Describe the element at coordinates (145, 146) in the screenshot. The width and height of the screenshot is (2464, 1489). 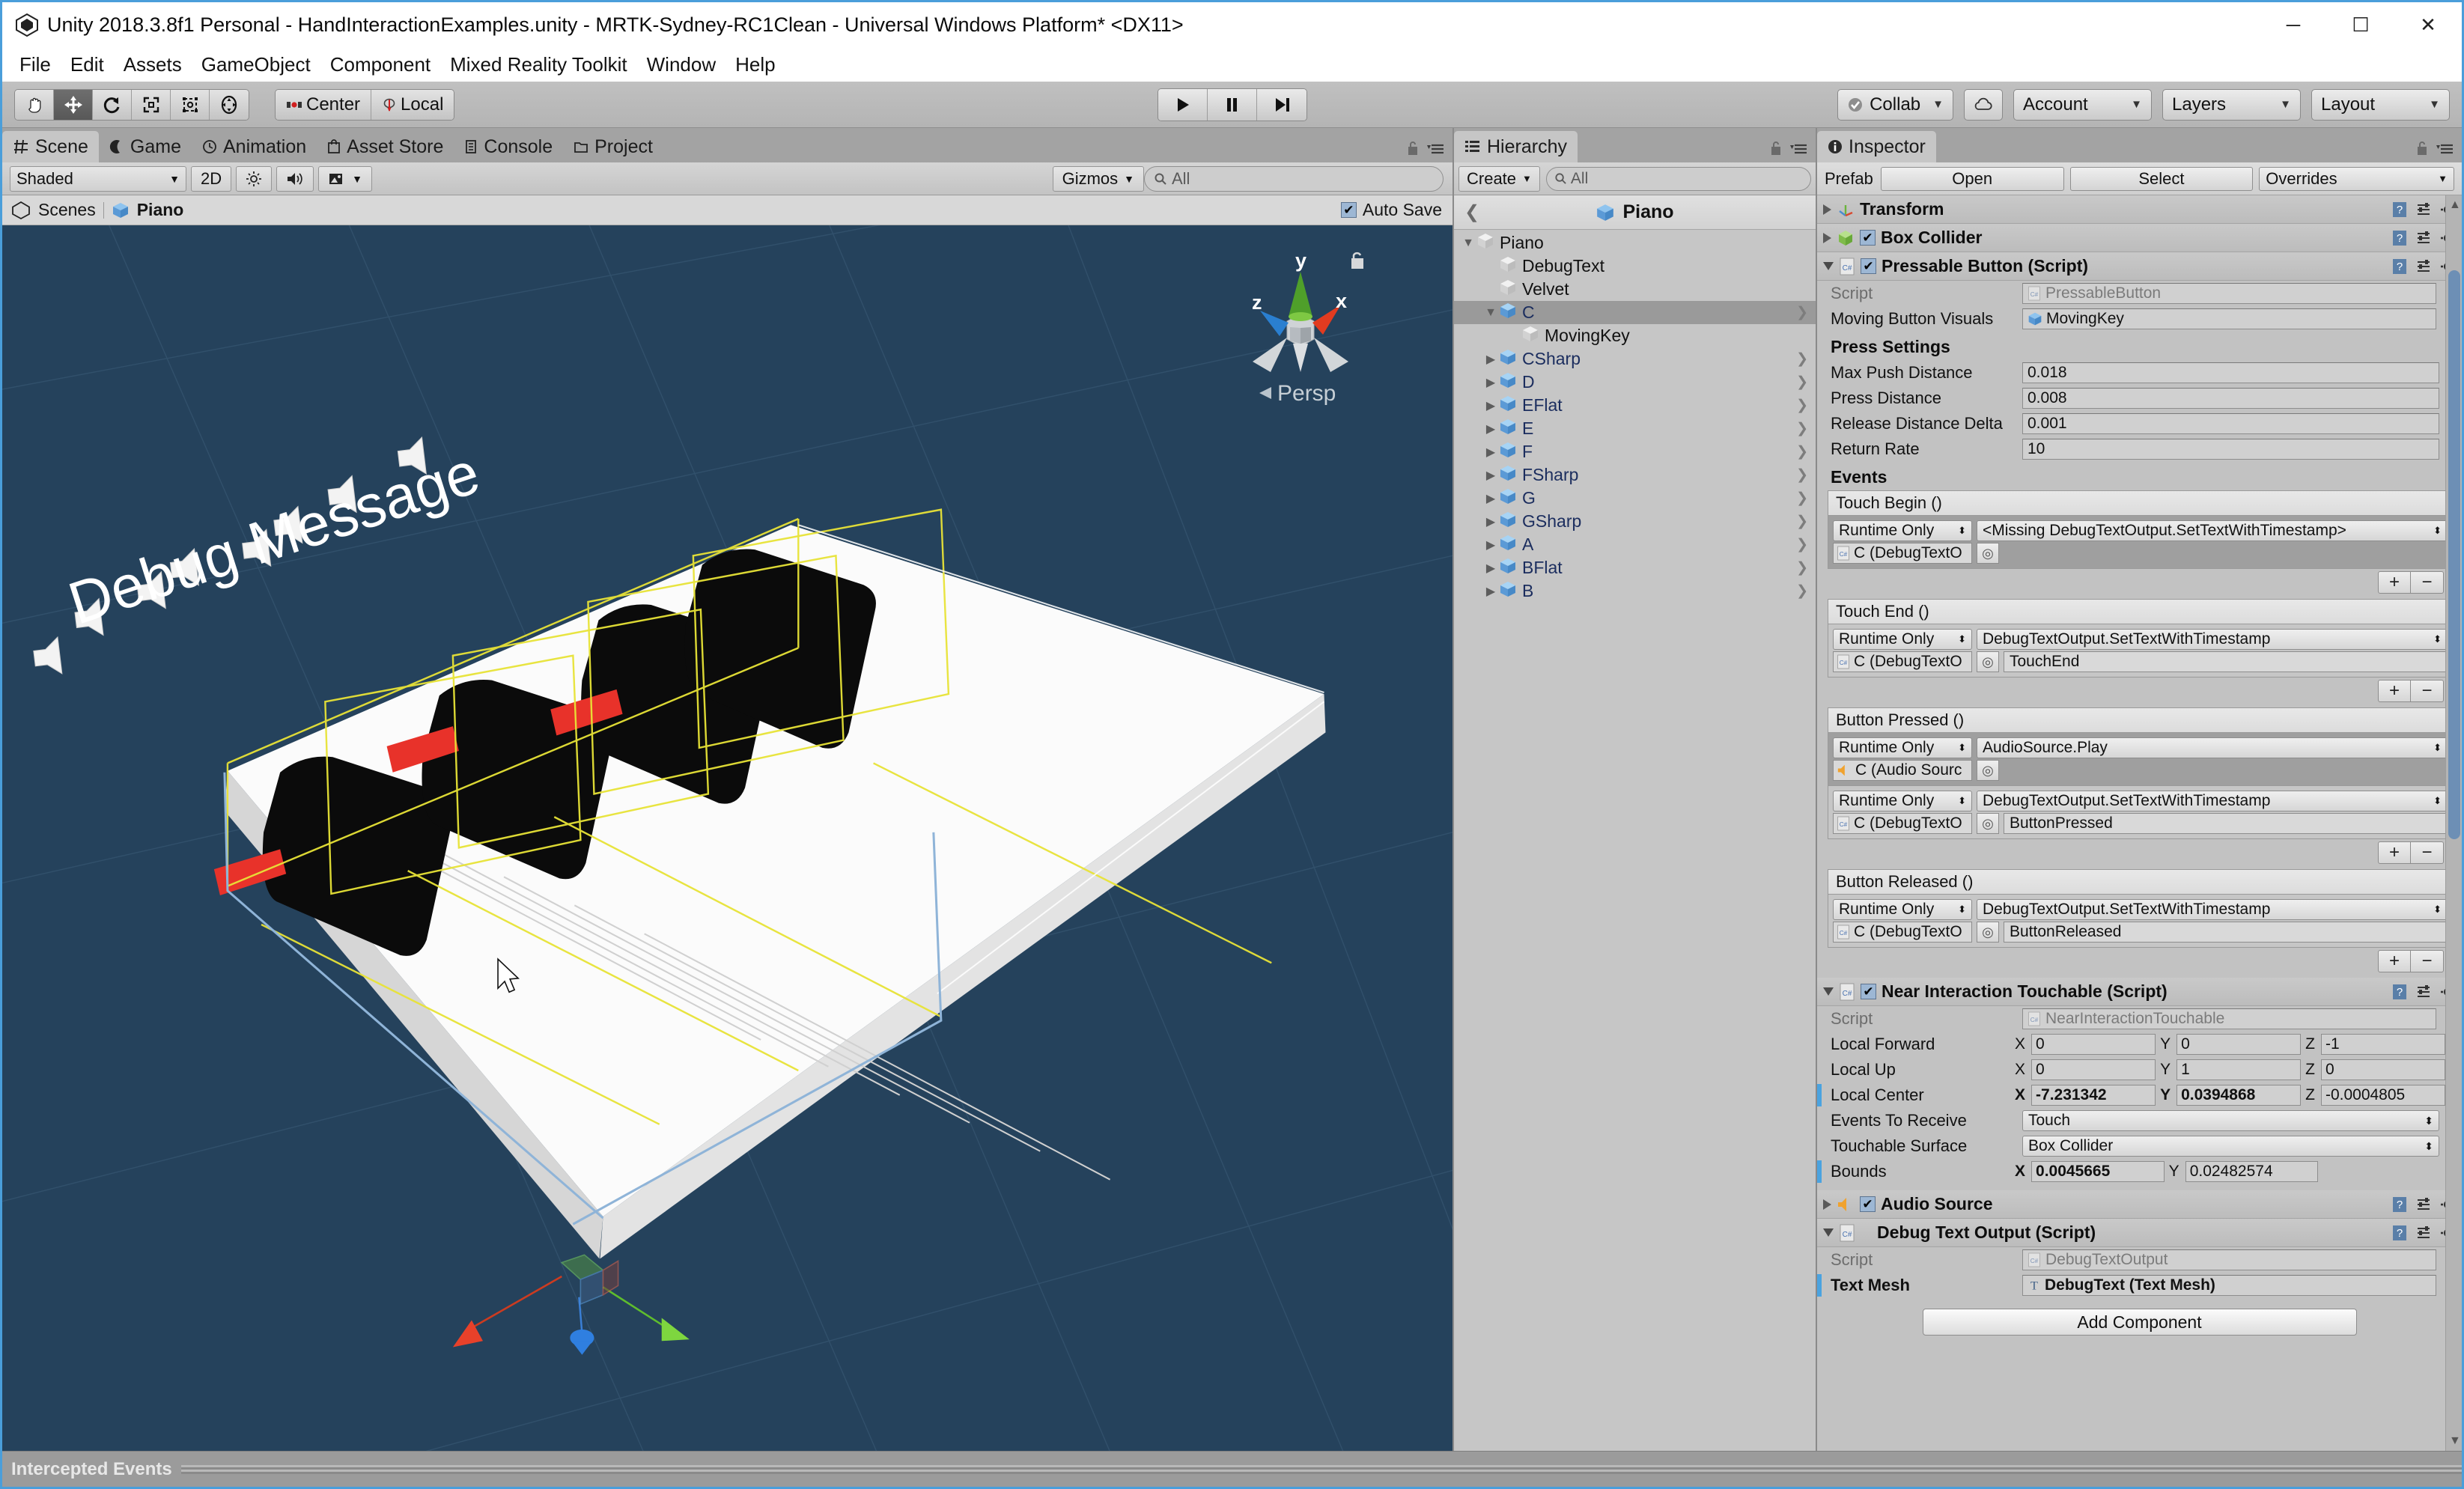
I see `tab-game: Game` at that location.